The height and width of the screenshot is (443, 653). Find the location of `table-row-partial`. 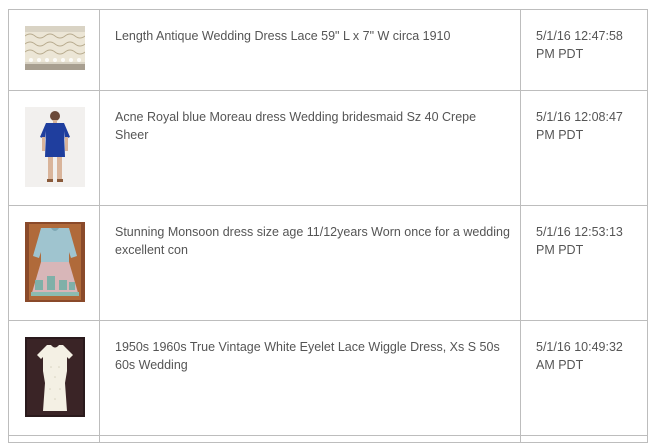

table-row-partial is located at coordinates (328, 439).